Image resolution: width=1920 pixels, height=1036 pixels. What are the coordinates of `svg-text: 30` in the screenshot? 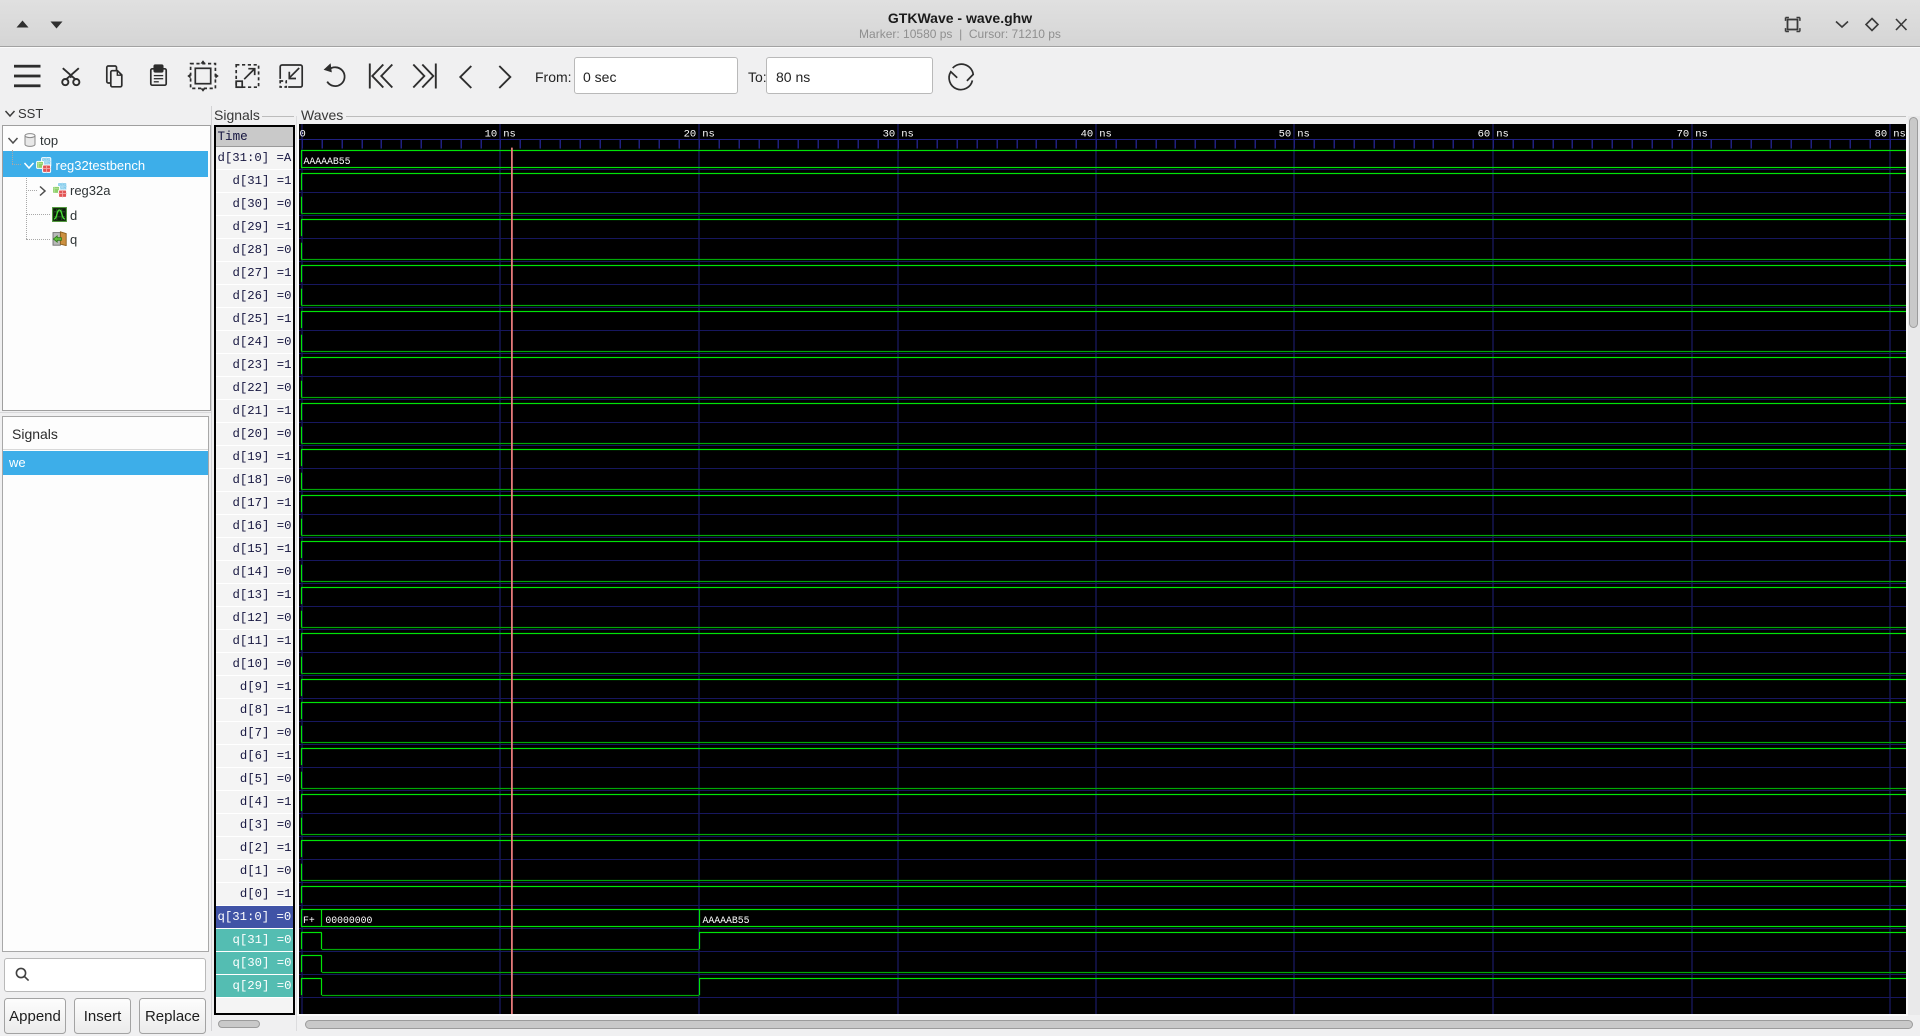 It's located at (889, 135).